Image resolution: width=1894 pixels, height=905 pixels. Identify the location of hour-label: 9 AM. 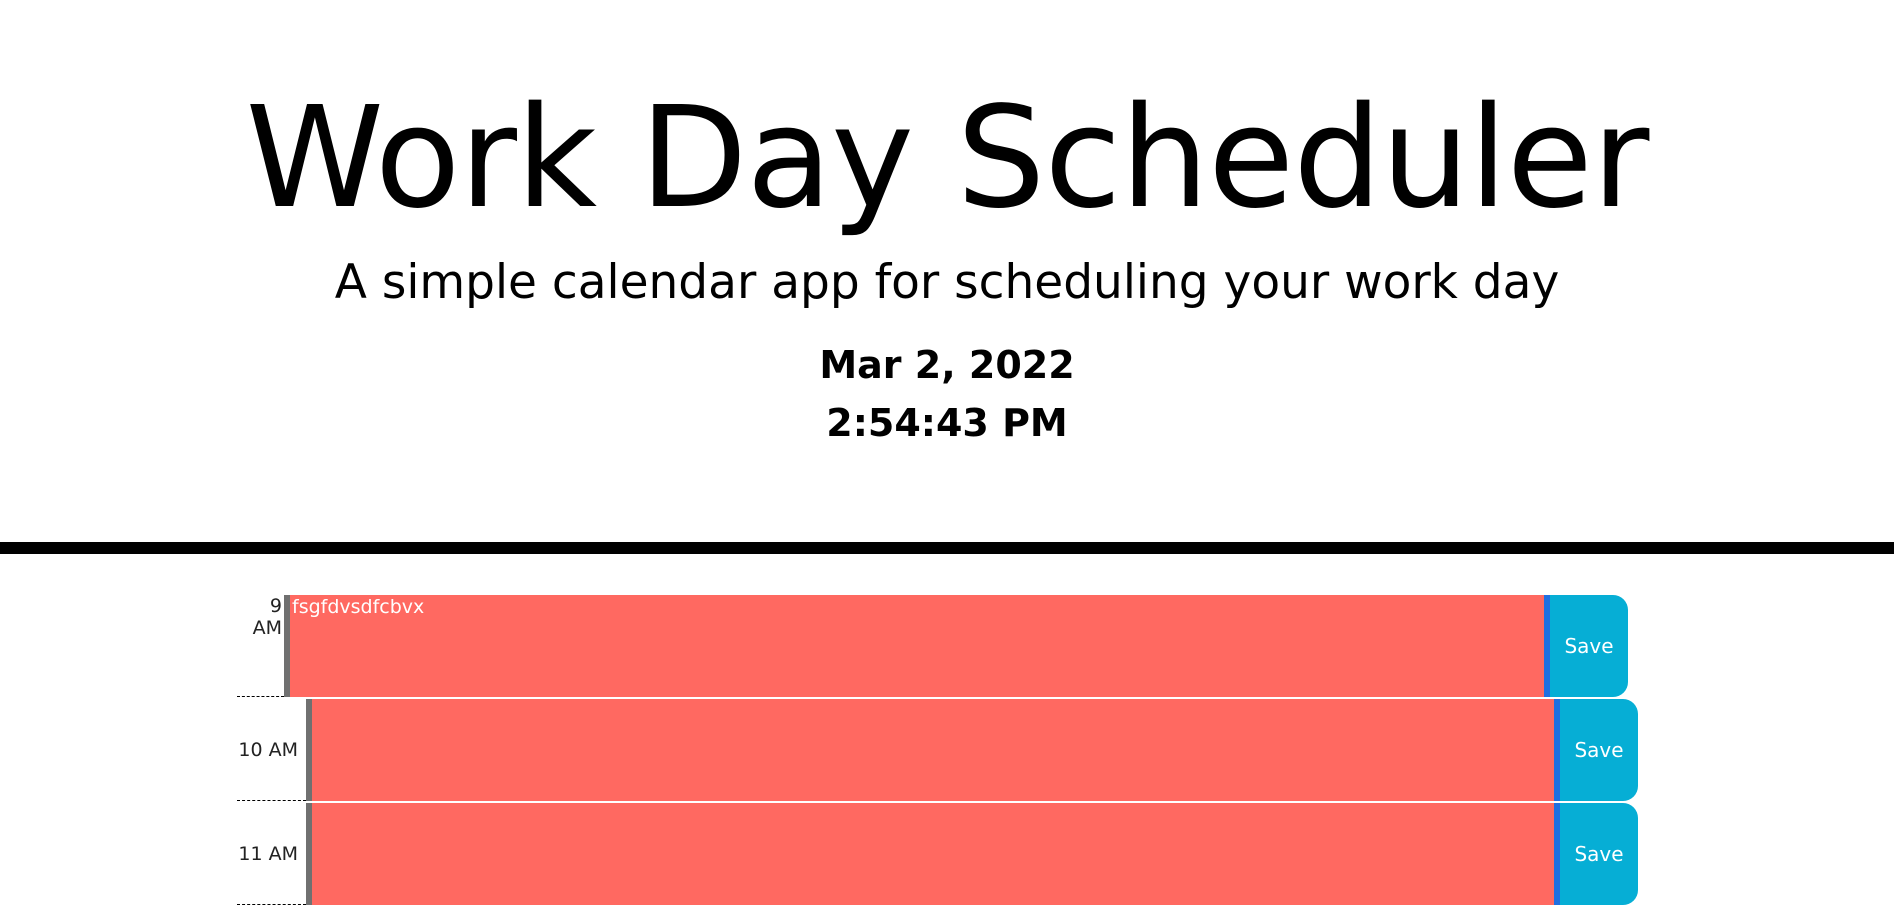
(260, 646).